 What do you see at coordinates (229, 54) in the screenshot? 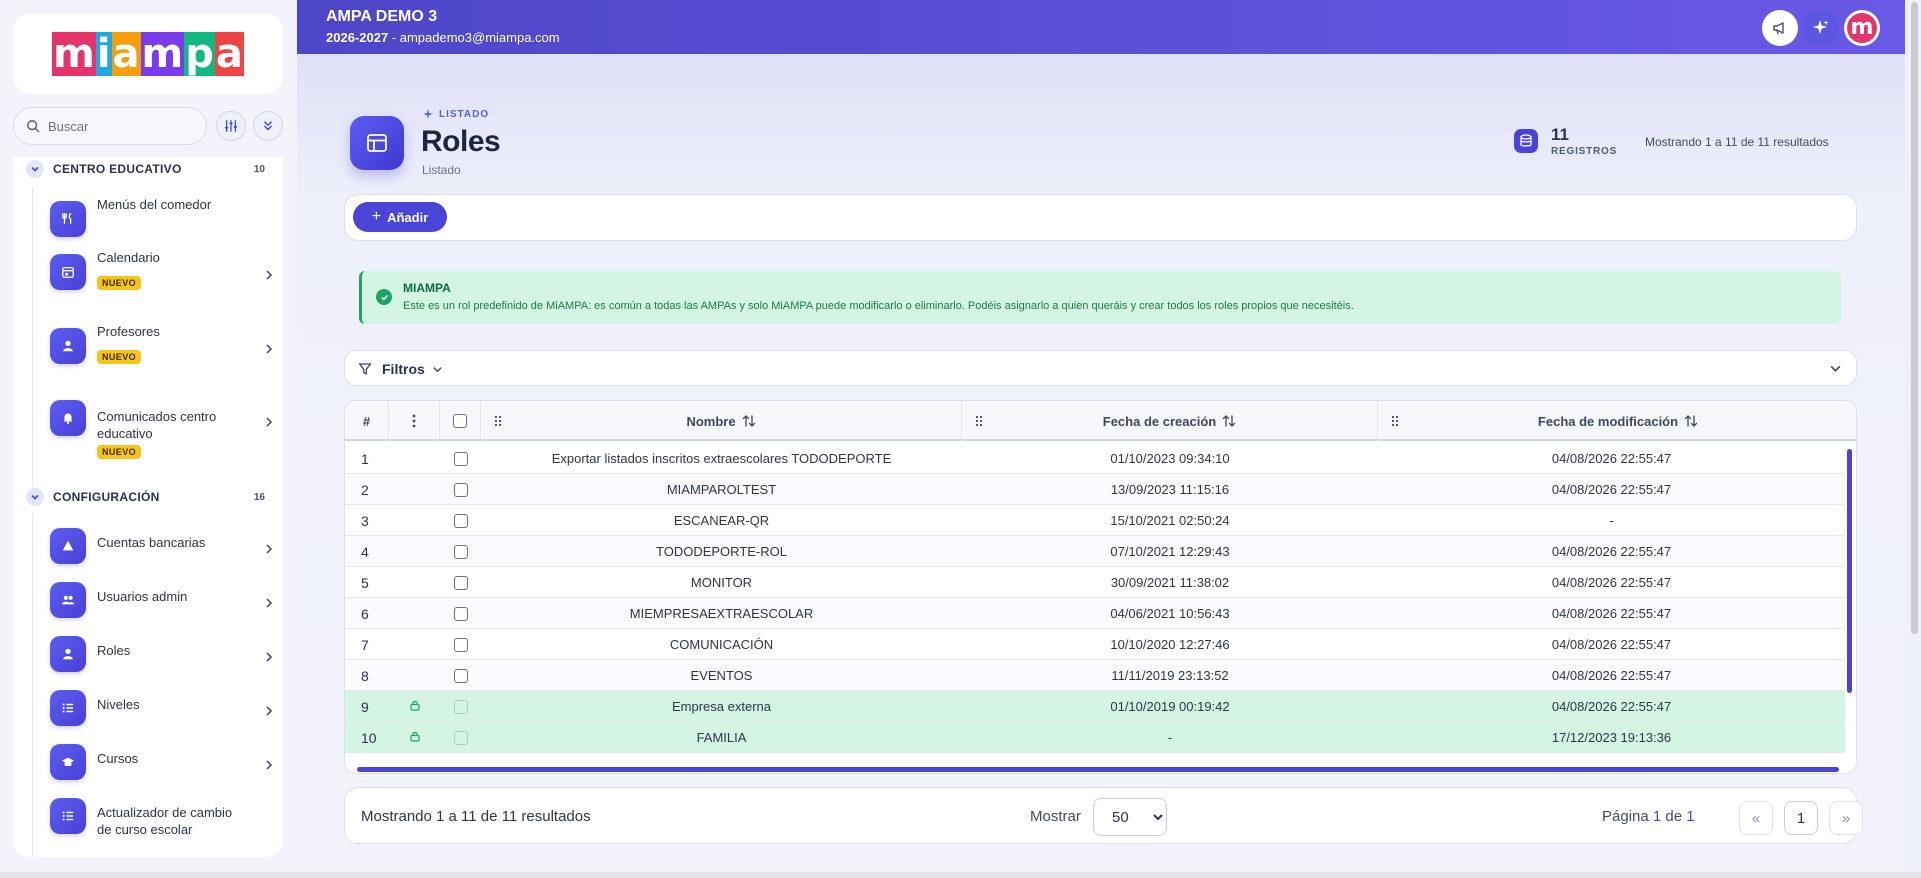
I see `logo-letter: a` at bounding box center [229, 54].